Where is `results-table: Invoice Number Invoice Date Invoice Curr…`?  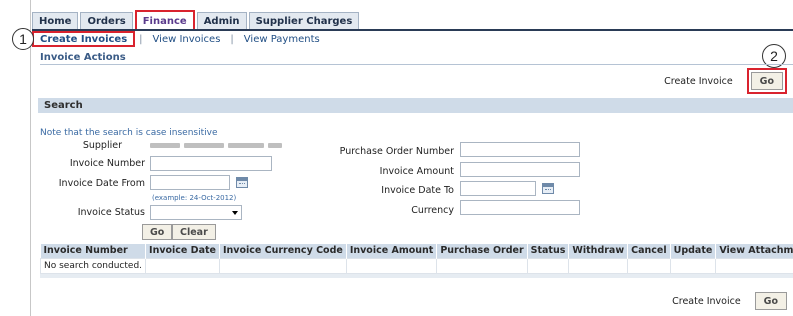 results-table: Invoice Number Invoice Date Invoice Curr… is located at coordinates (416, 259).